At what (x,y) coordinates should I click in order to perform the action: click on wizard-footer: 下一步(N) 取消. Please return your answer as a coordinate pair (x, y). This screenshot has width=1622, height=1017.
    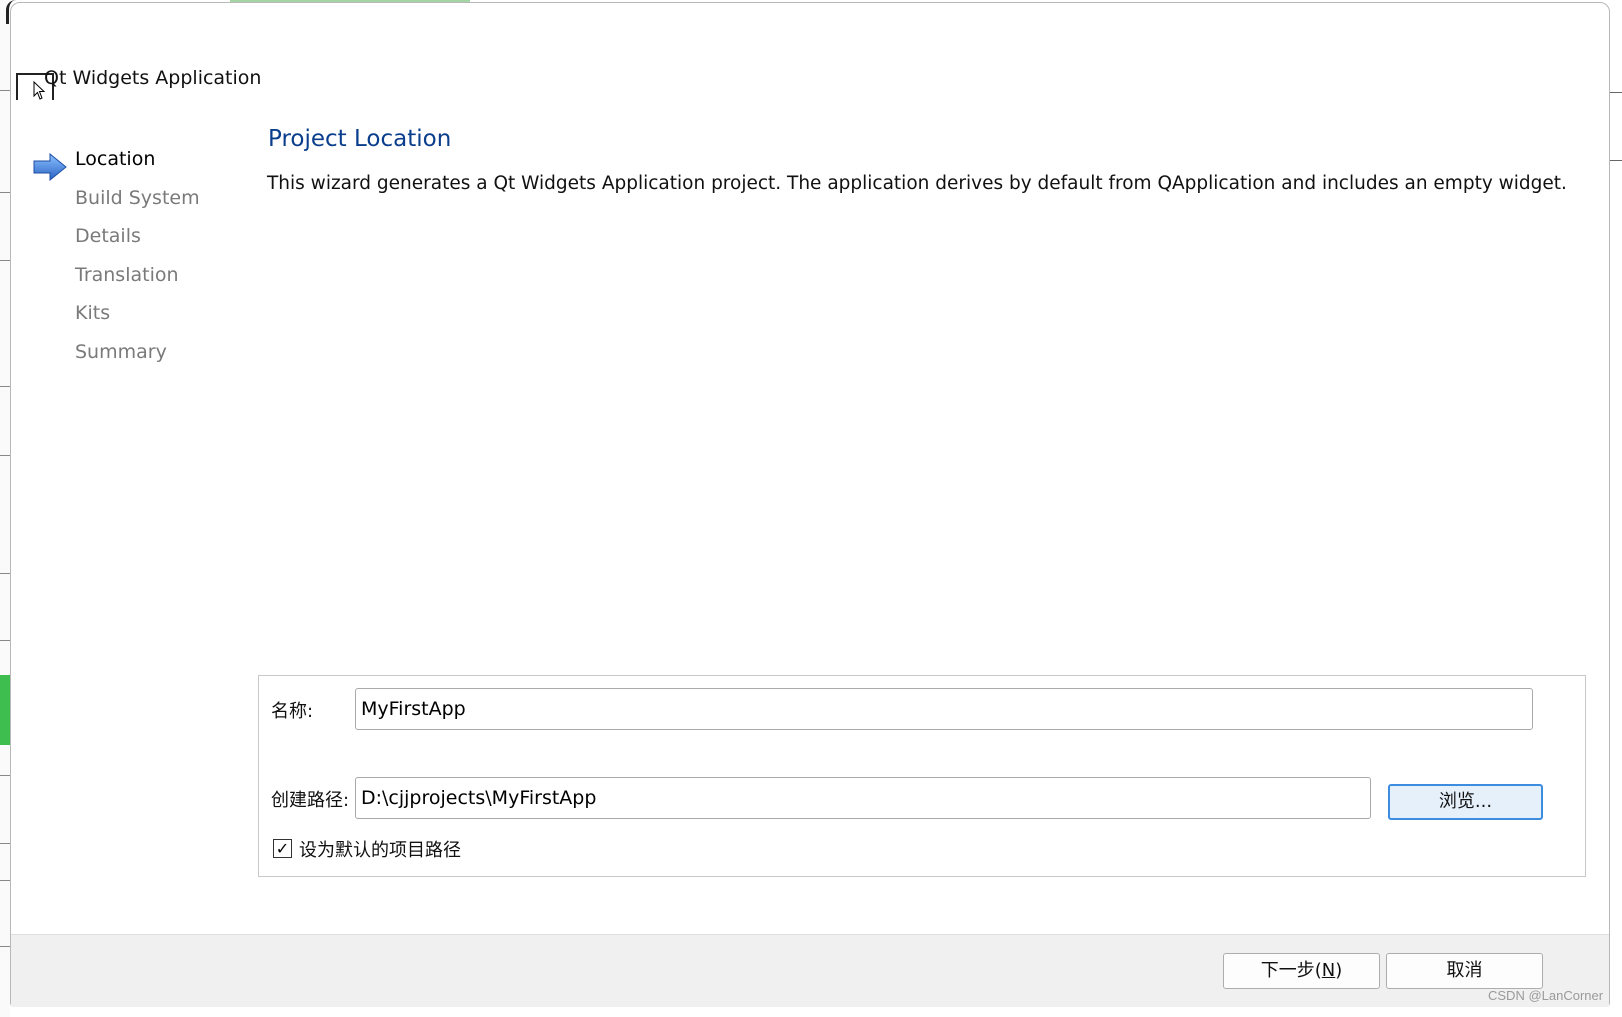
    Looking at the image, I should click on (810, 970).